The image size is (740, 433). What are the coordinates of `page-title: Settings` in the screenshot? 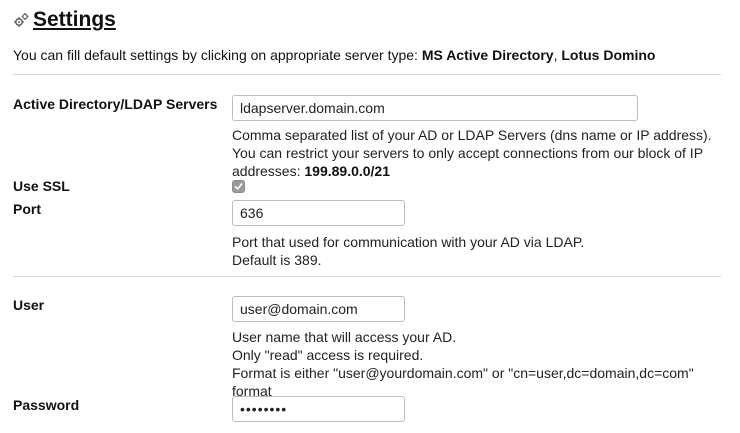 It's located at (74, 19).